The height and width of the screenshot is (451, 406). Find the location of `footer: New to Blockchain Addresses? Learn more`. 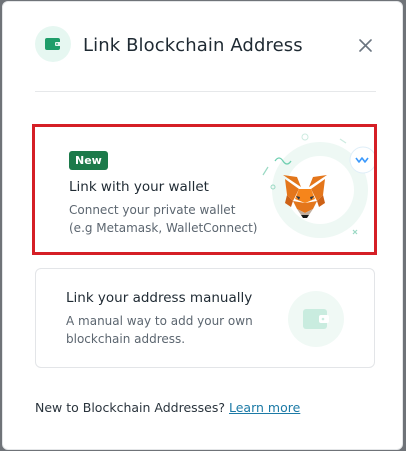

footer: New to Blockchain Addresses? Learn more is located at coordinates (167, 407).